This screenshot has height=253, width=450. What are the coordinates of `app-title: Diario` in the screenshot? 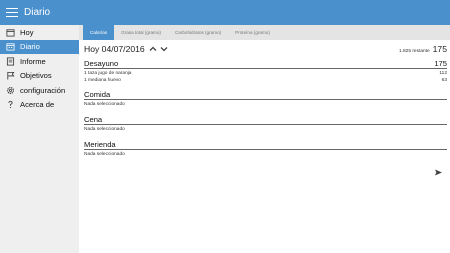 It's located at (37, 12).